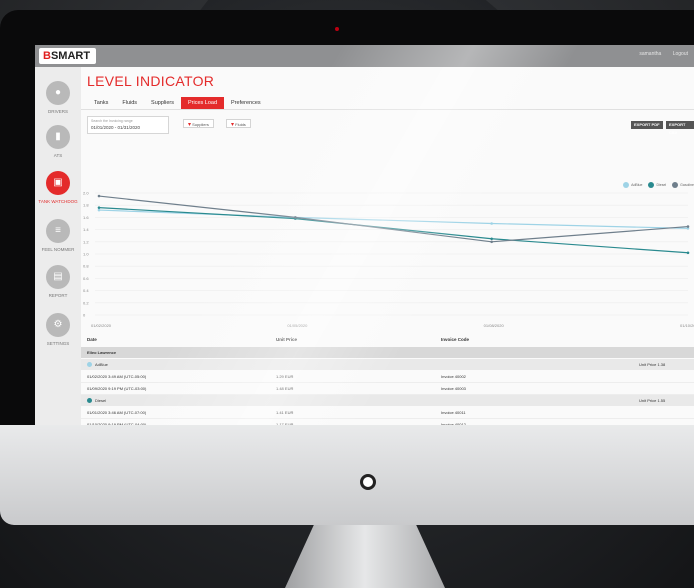  Describe the element at coordinates (102, 352) in the screenshot. I see `supplier-name: Elleo Lawrence` at that location.